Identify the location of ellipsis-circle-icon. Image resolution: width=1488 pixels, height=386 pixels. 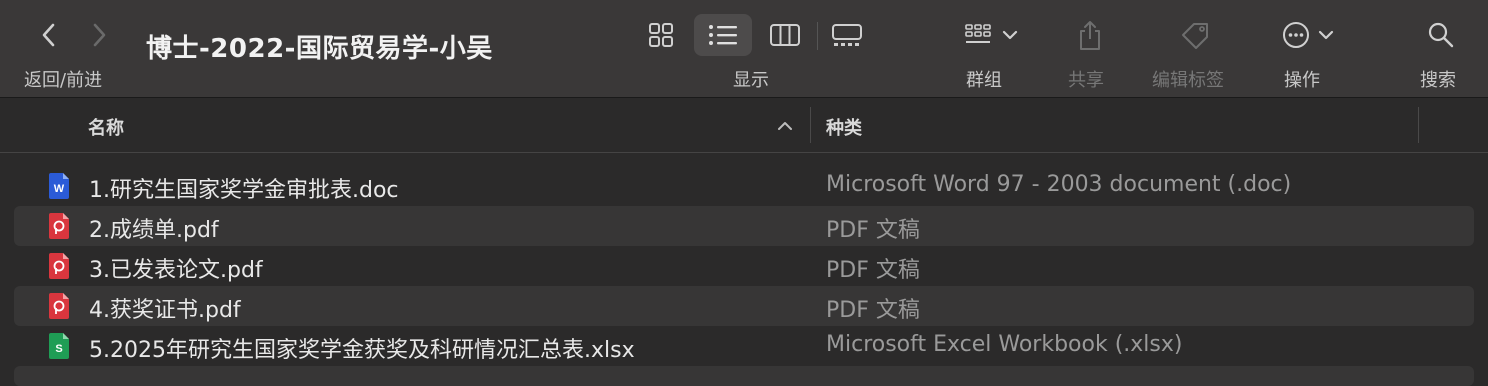
(1296, 35).